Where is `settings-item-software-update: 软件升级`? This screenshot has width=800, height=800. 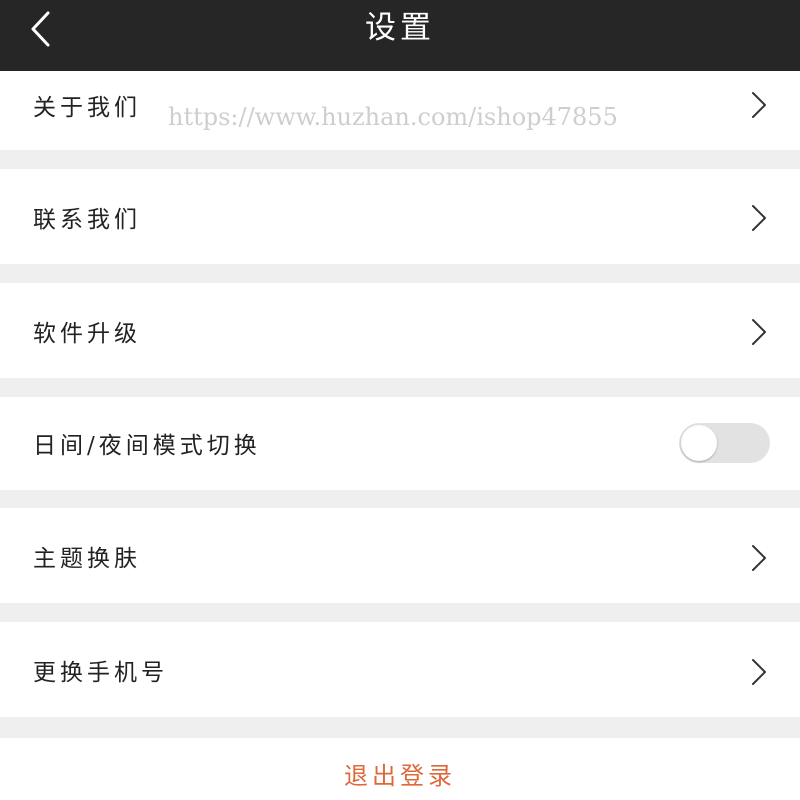 settings-item-software-update: 软件升级 is located at coordinates (400, 330).